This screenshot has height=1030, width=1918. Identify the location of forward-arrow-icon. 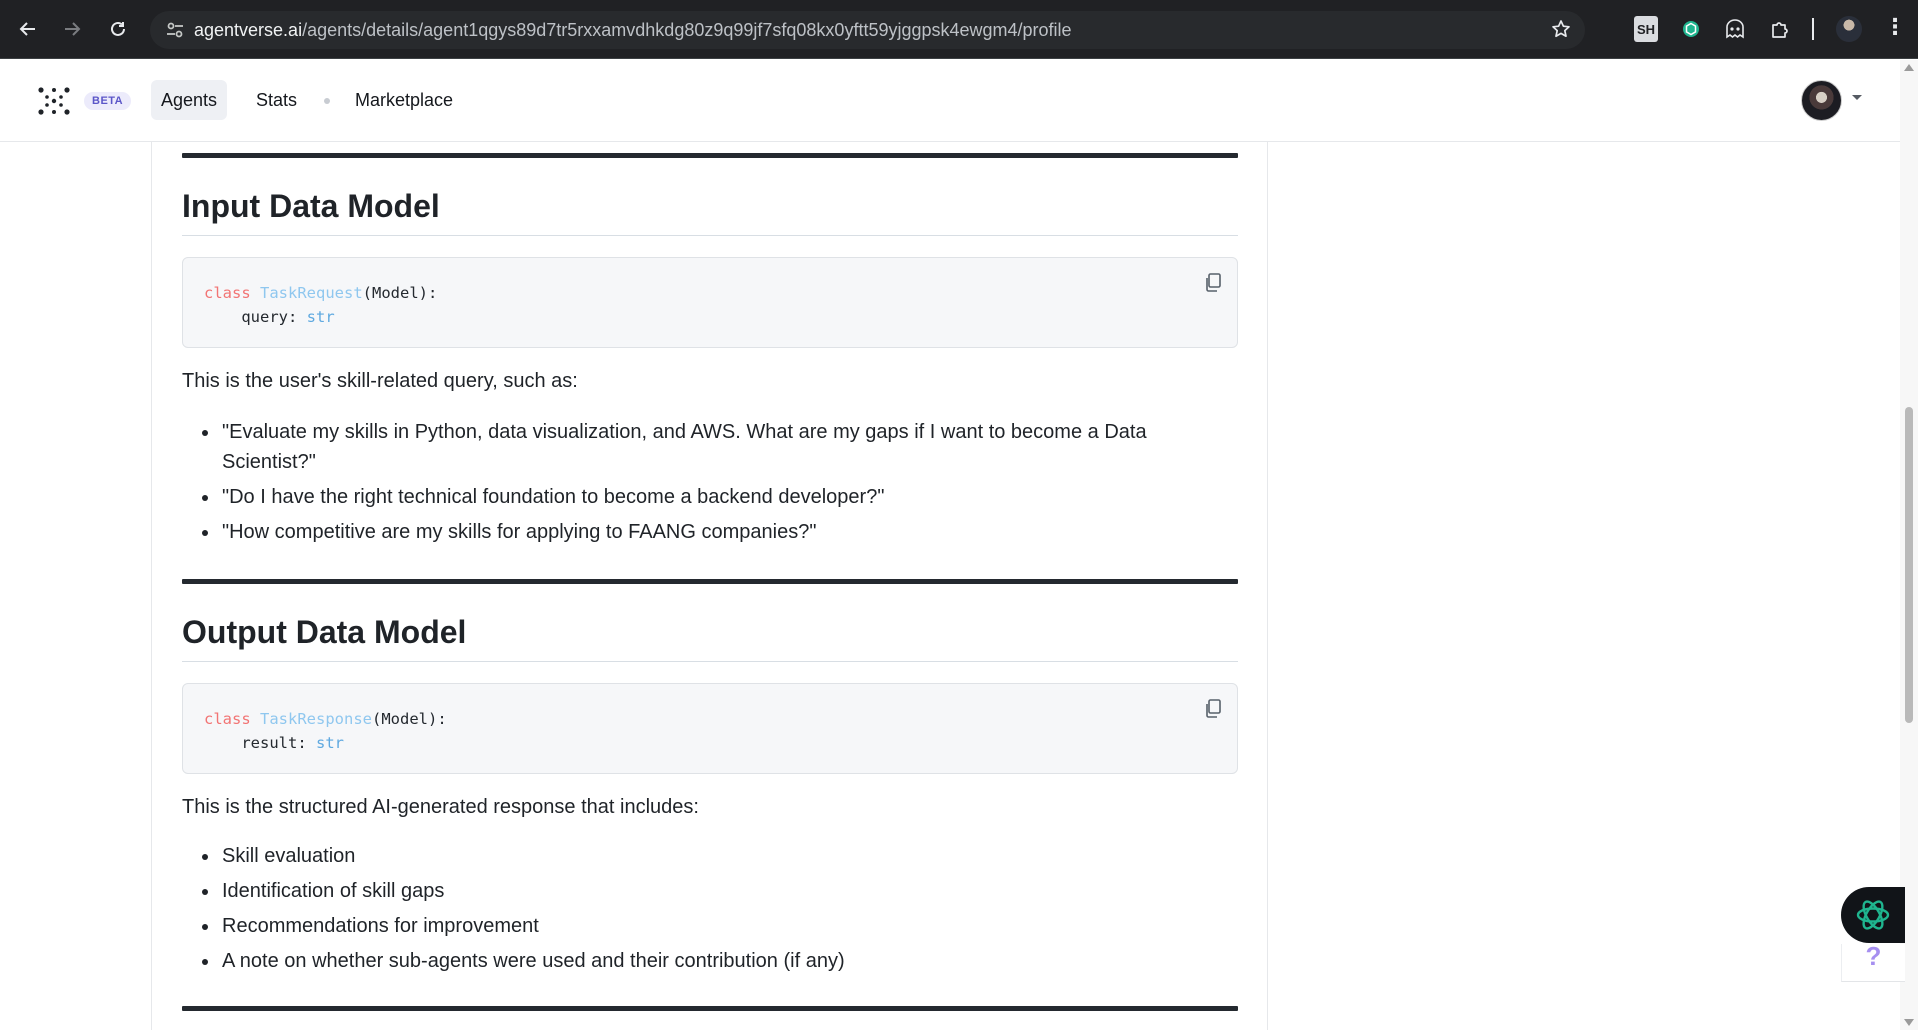
(72, 29).